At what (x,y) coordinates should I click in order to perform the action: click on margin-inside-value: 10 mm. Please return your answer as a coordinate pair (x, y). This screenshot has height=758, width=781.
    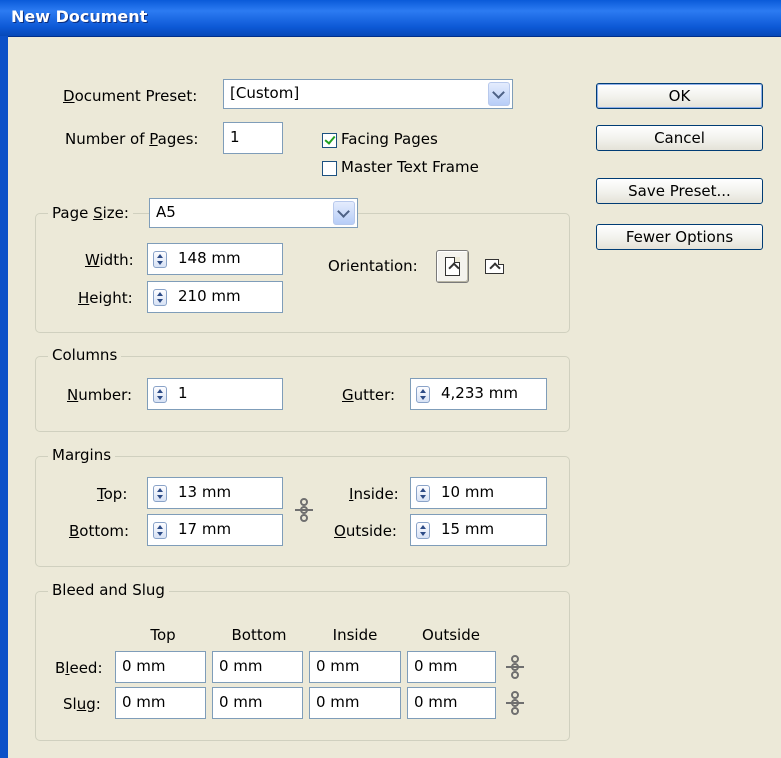
    Looking at the image, I should click on (468, 492).